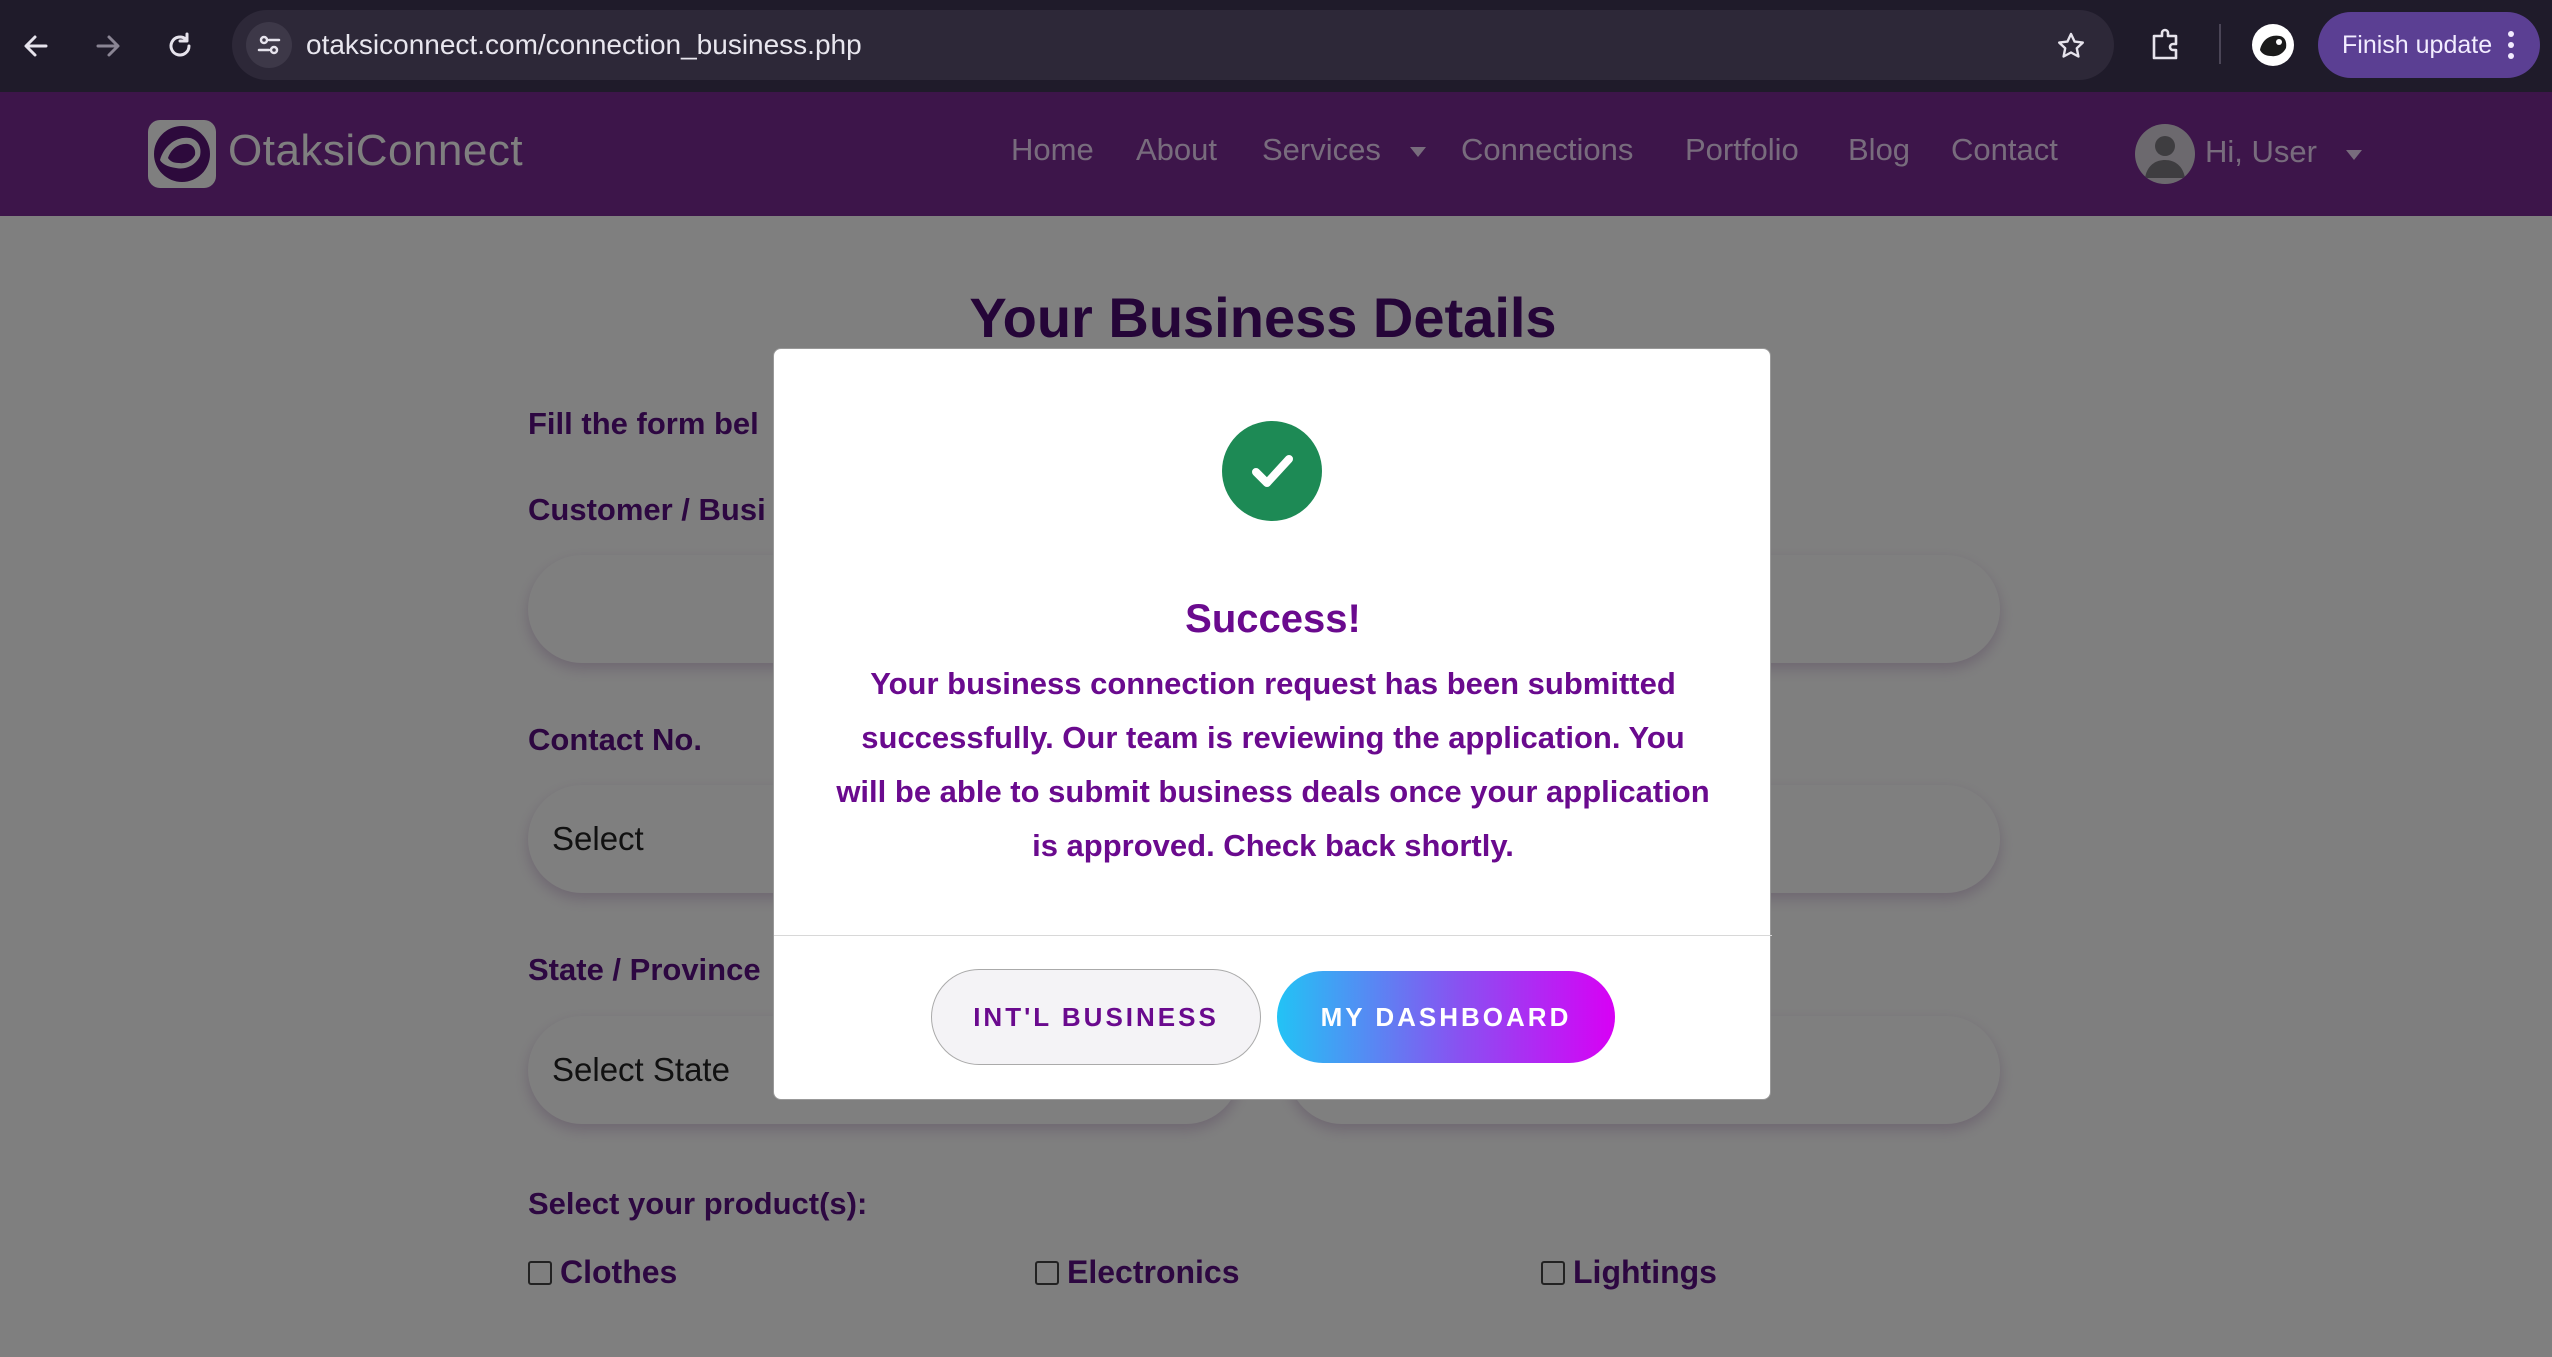  What do you see at coordinates (1273, 619) in the screenshot?
I see `modal-title: Success!` at bounding box center [1273, 619].